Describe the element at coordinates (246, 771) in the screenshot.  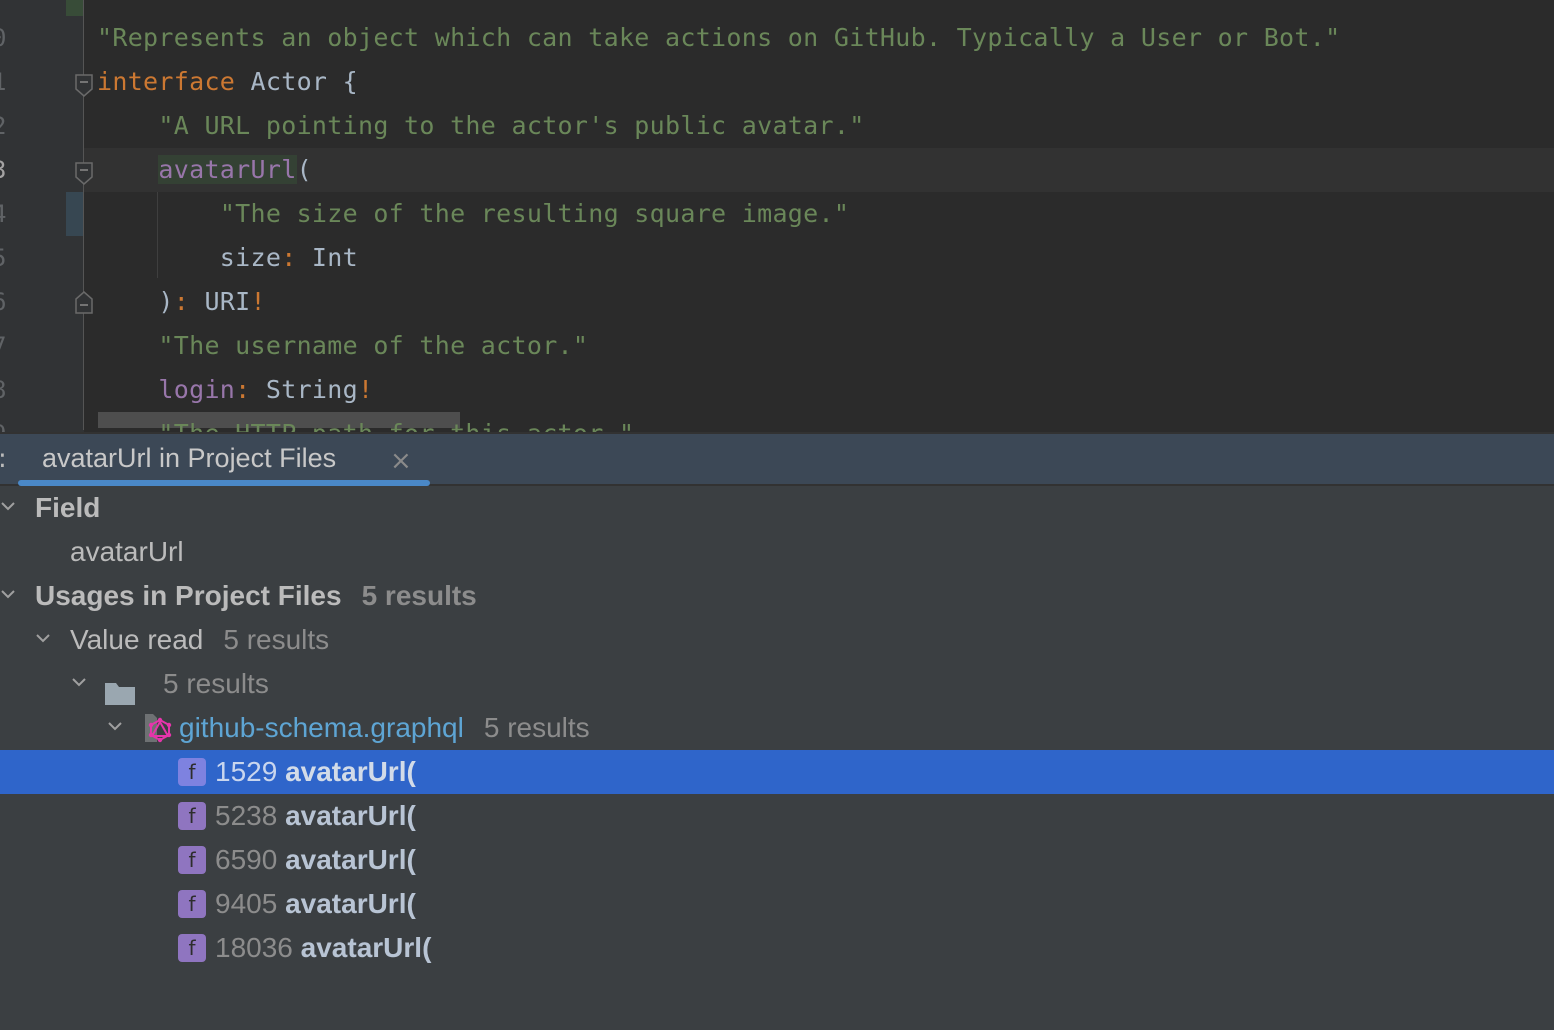
I see `usage-line-number: 1529` at that location.